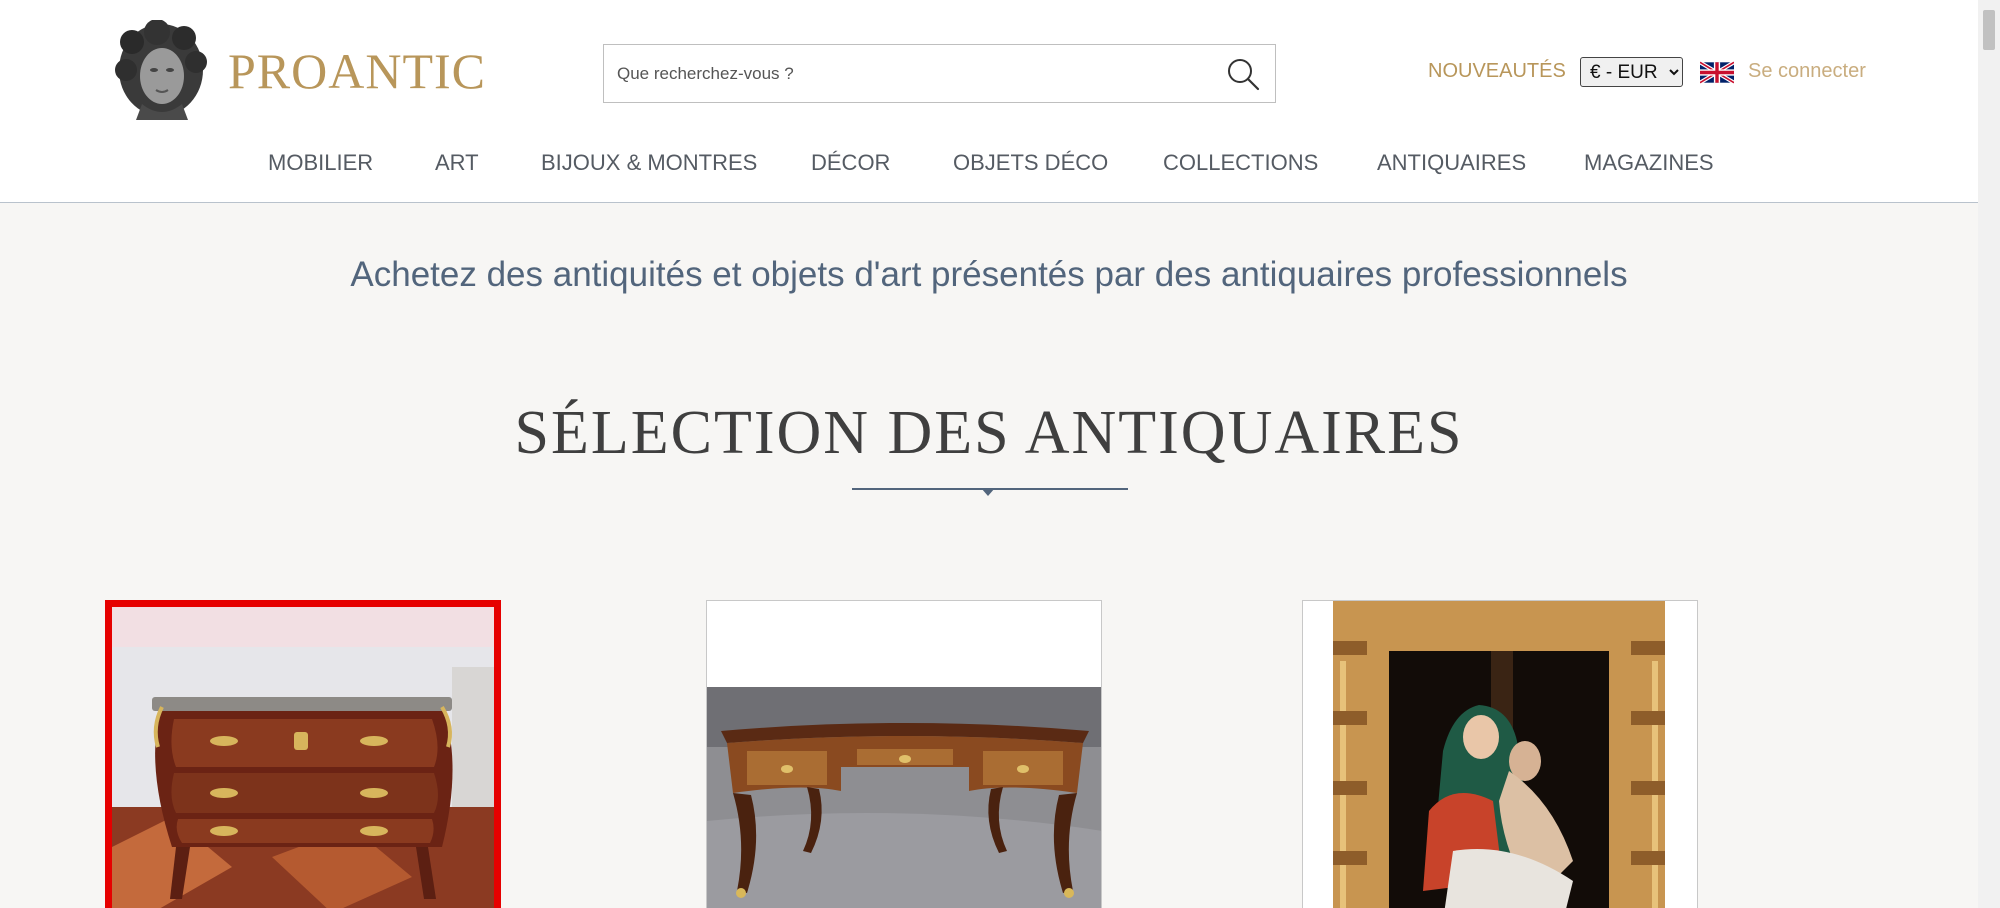  I want to click on nav-item-decor: DÉCOR, so click(850, 165).